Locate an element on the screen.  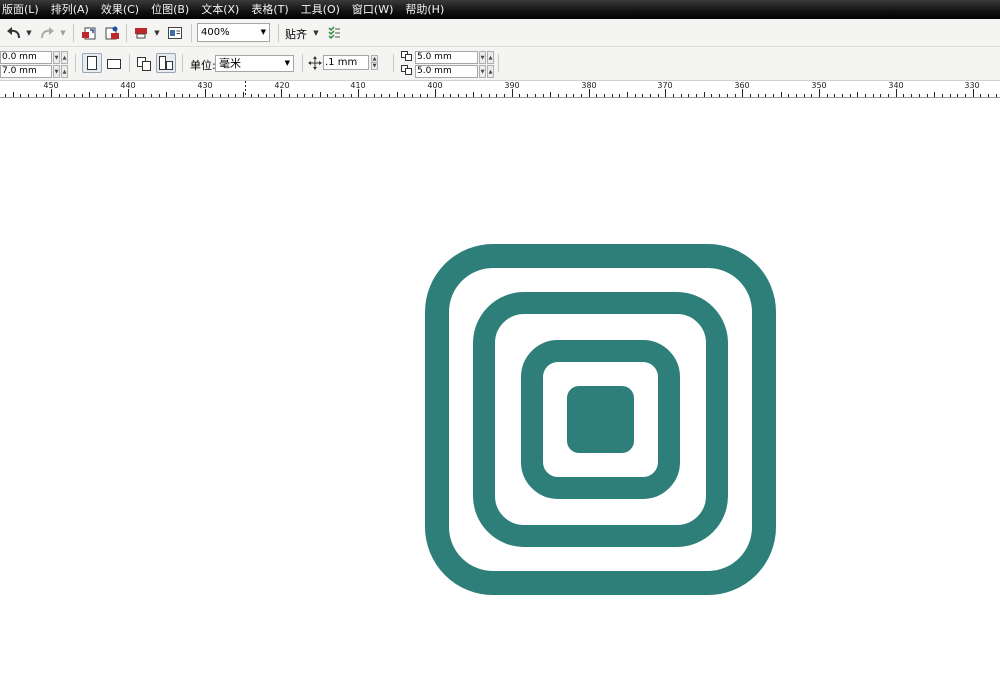
publish-dropdown: ▼ is located at coordinates (157, 33).